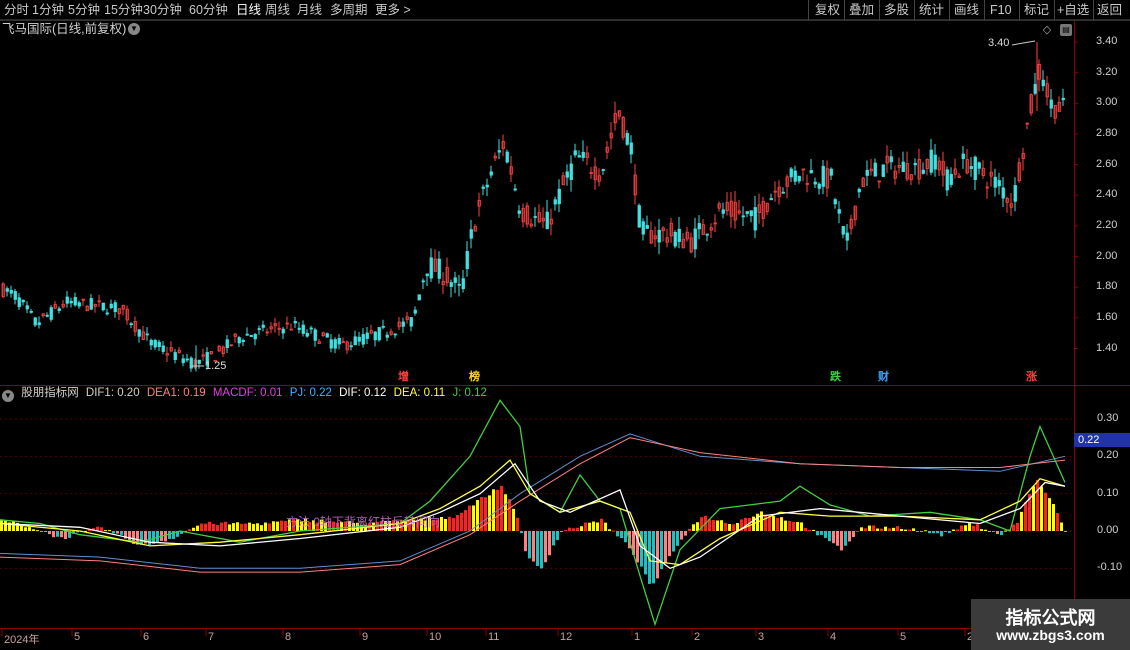  What do you see at coordinates (835, 377) in the screenshot?
I see `event-marker-fall: 跌` at bounding box center [835, 377].